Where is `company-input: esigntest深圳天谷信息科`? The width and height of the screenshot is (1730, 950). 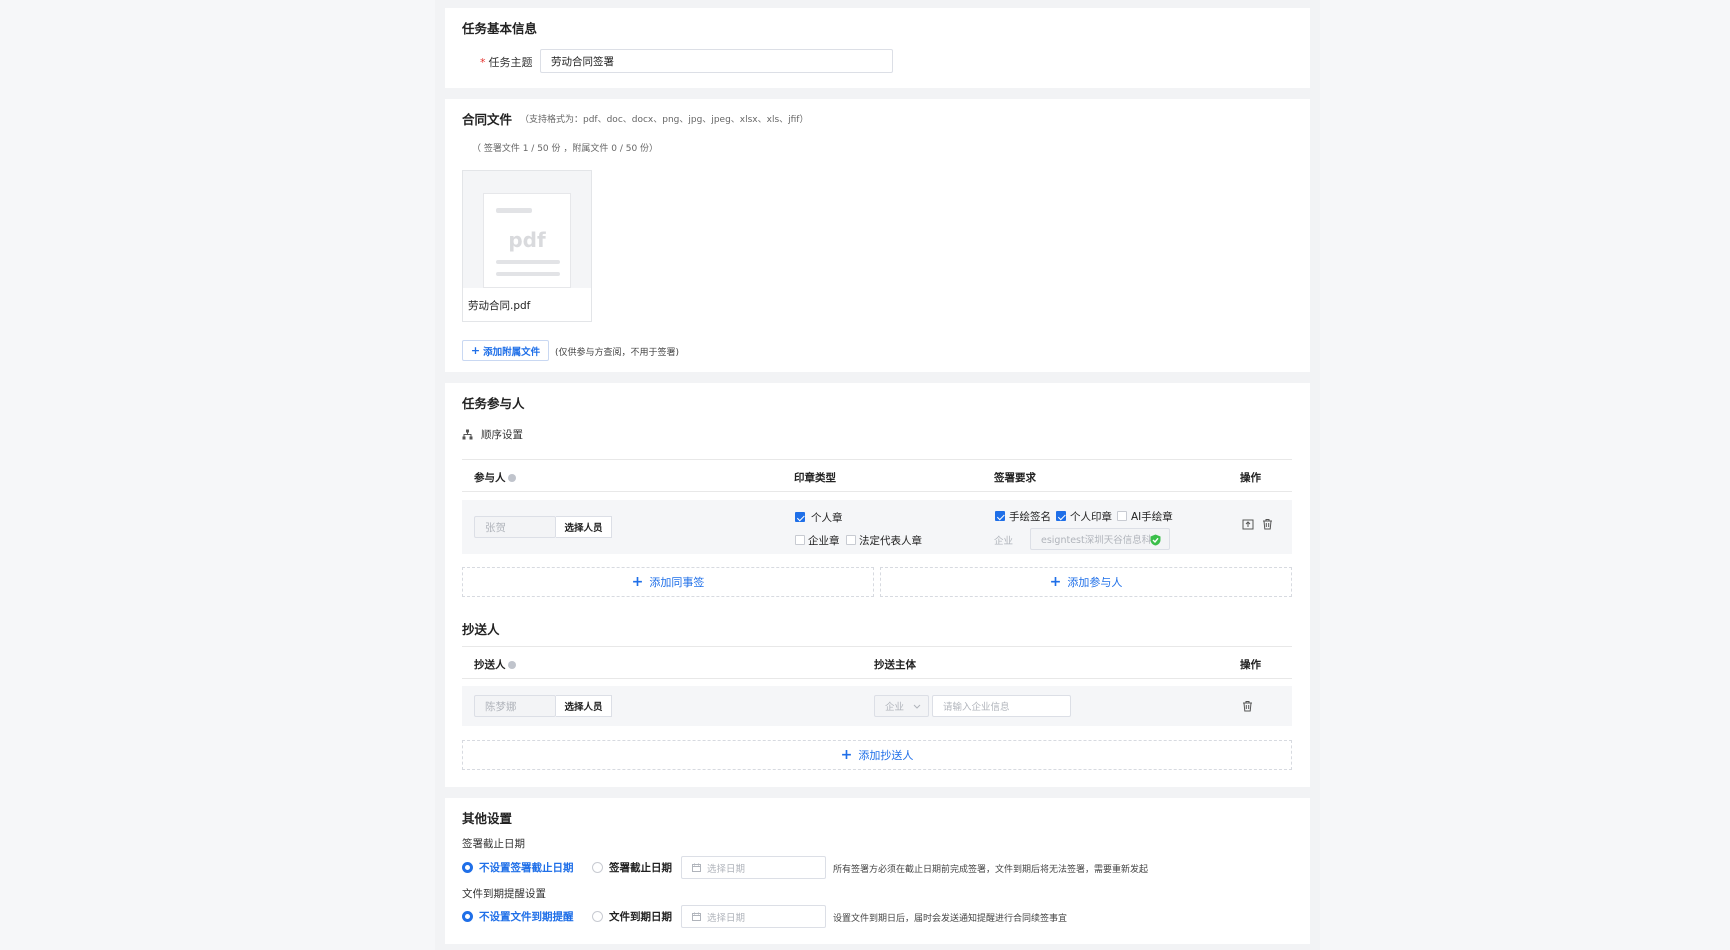 company-input: esigntest深圳天谷信息科 is located at coordinates (1100, 539).